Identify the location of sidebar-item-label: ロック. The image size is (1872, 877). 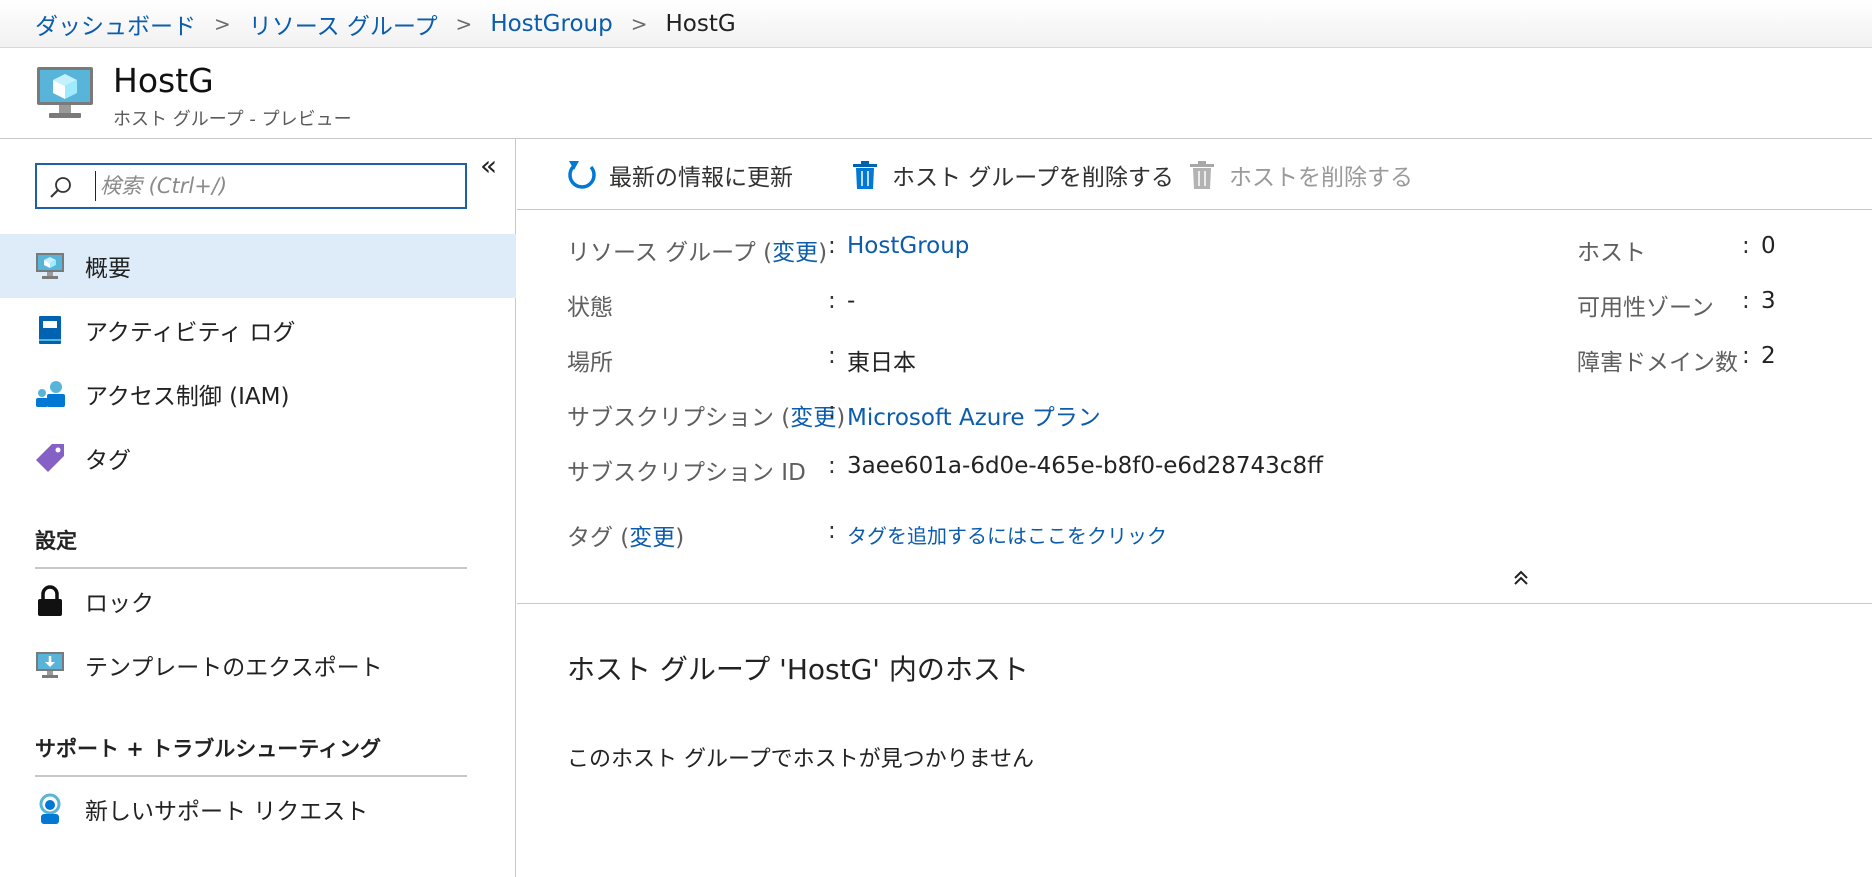
(119, 604).